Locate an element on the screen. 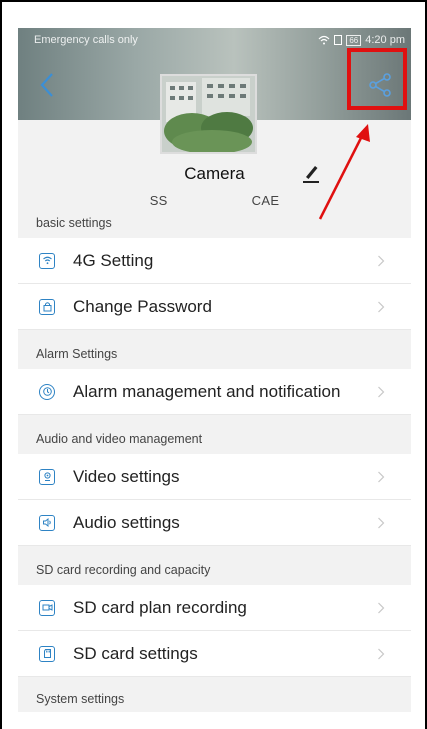  alarm-icon is located at coordinates (47, 391).